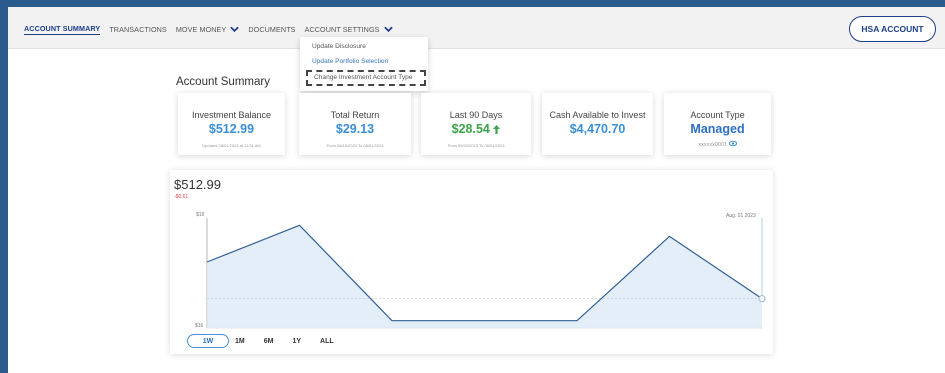 The image size is (945, 373). Describe the element at coordinates (717, 115) in the screenshot. I see `card-label: Account Type` at that location.